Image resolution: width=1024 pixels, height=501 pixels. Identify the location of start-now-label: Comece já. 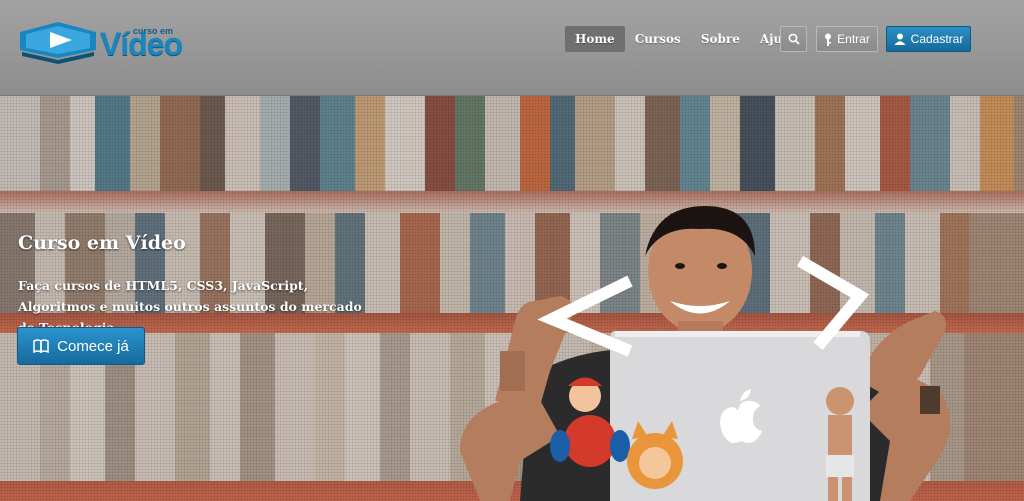
(93, 346).